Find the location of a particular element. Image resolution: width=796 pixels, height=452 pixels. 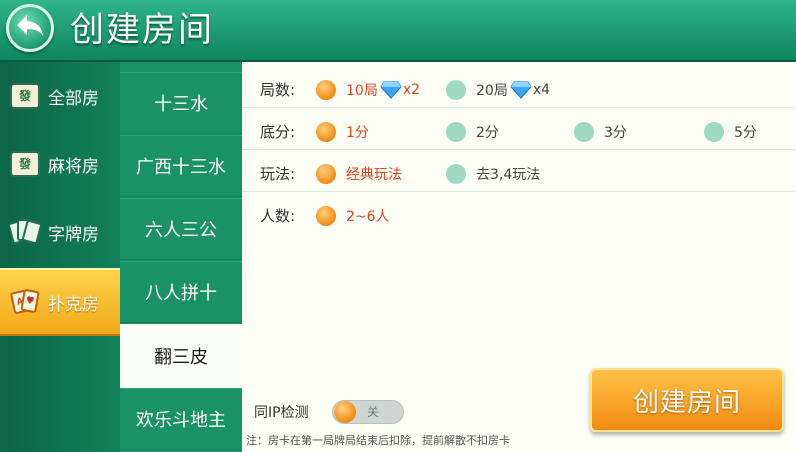

base-score-option-1: 1分 is located at coordinates (342, 132).